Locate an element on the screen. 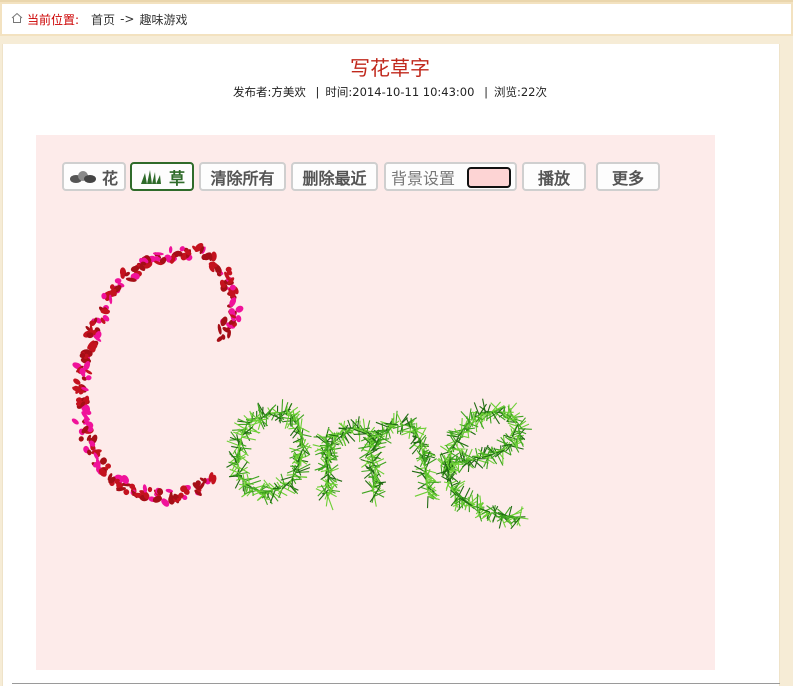  flower-button-label: 花 is located at coordinates (109, 178).